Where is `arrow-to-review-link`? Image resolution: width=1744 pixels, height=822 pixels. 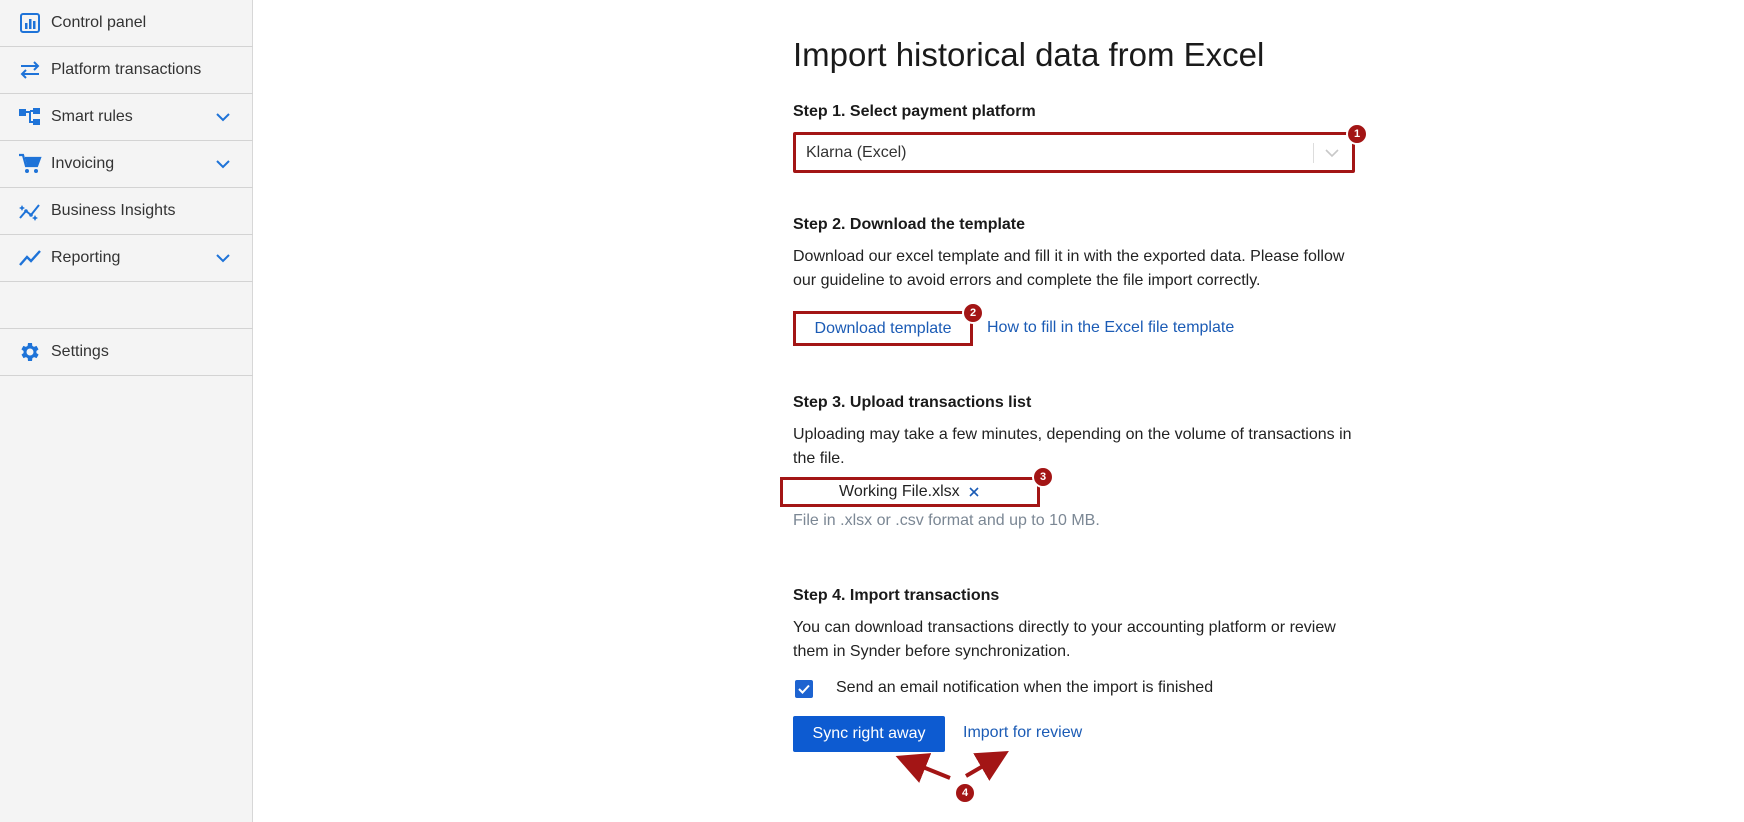
arrow-to-review-link is located at coordinates (986, 765).